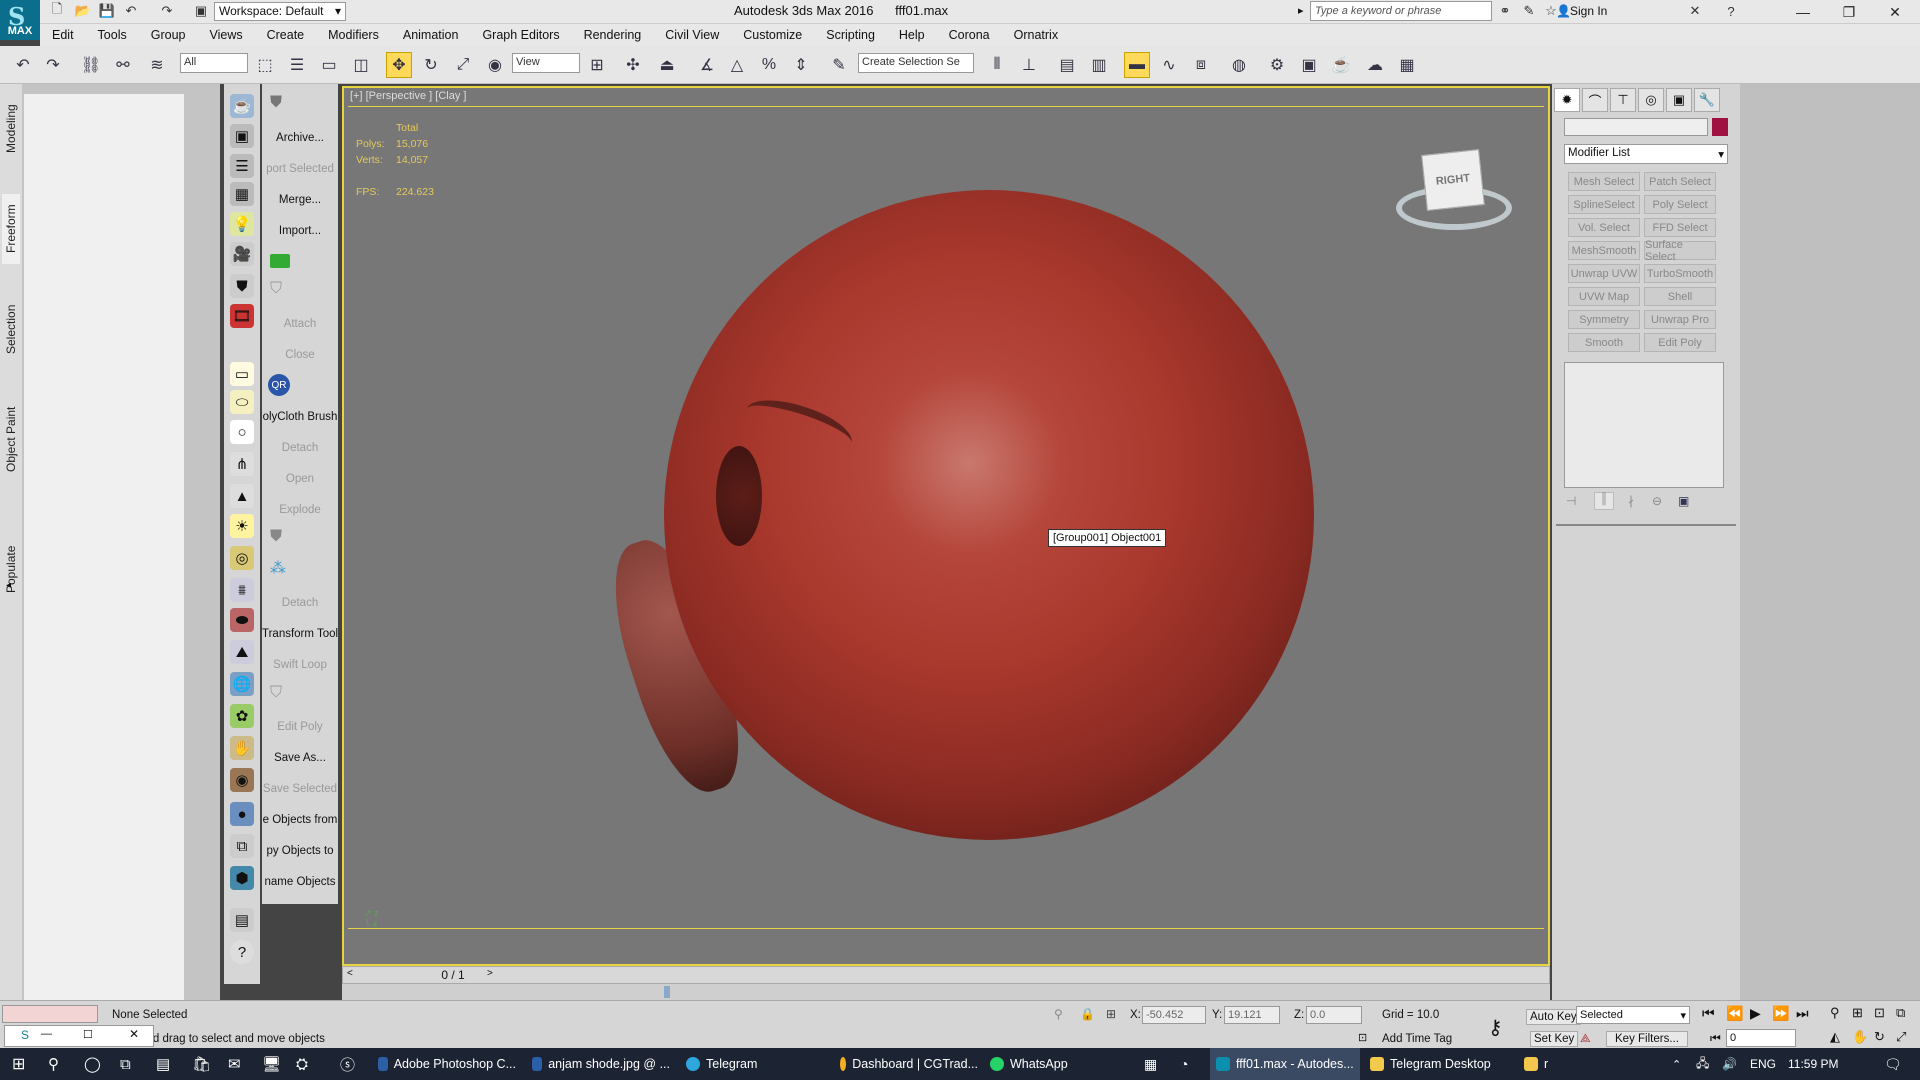 The width and height of the screenshot is (1920, 1080). Describe the element at coordinates (242, 652) in the screenshot. I see `mountain-icon: ⛰` at that location.